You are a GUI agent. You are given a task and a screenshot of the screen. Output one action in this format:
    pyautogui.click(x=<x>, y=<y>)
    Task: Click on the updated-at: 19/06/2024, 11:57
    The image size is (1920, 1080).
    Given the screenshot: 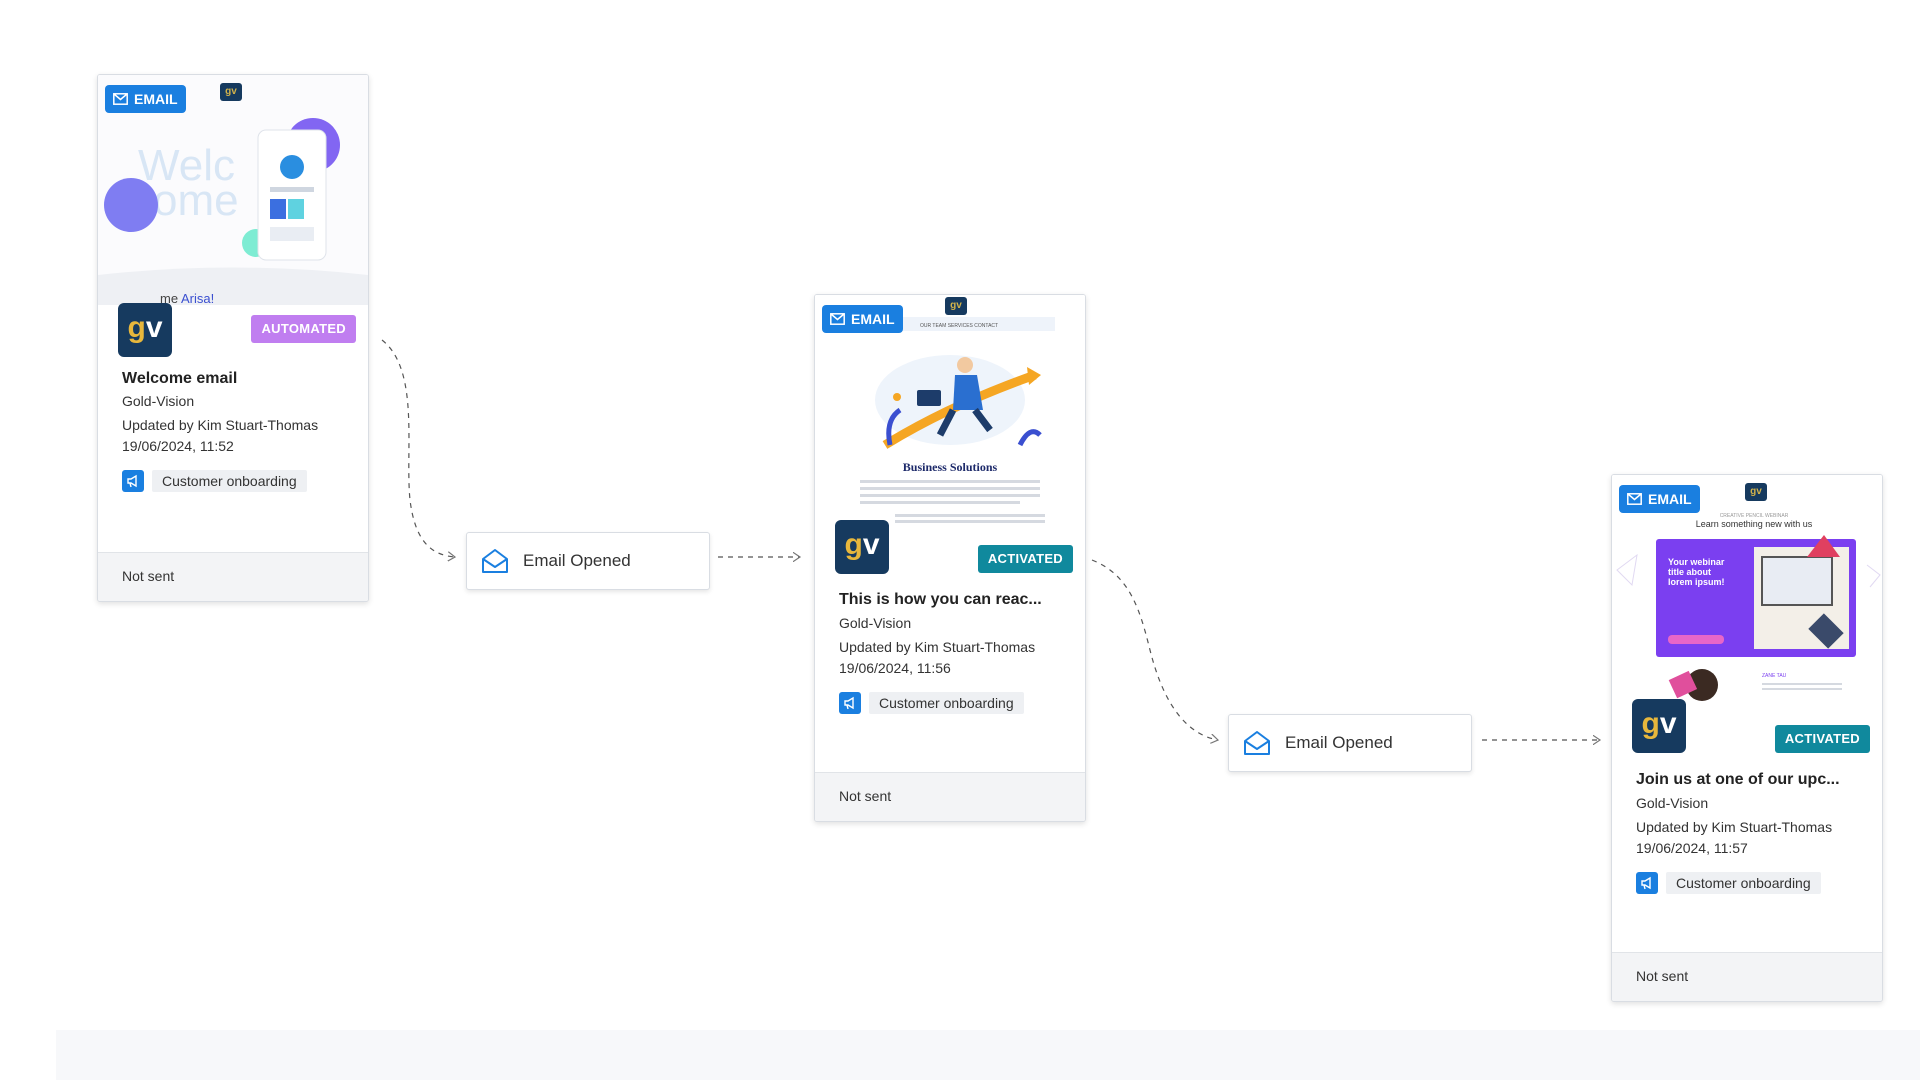 What is the action you would take?
    pyautogui.click(x=1692, y=848)
    